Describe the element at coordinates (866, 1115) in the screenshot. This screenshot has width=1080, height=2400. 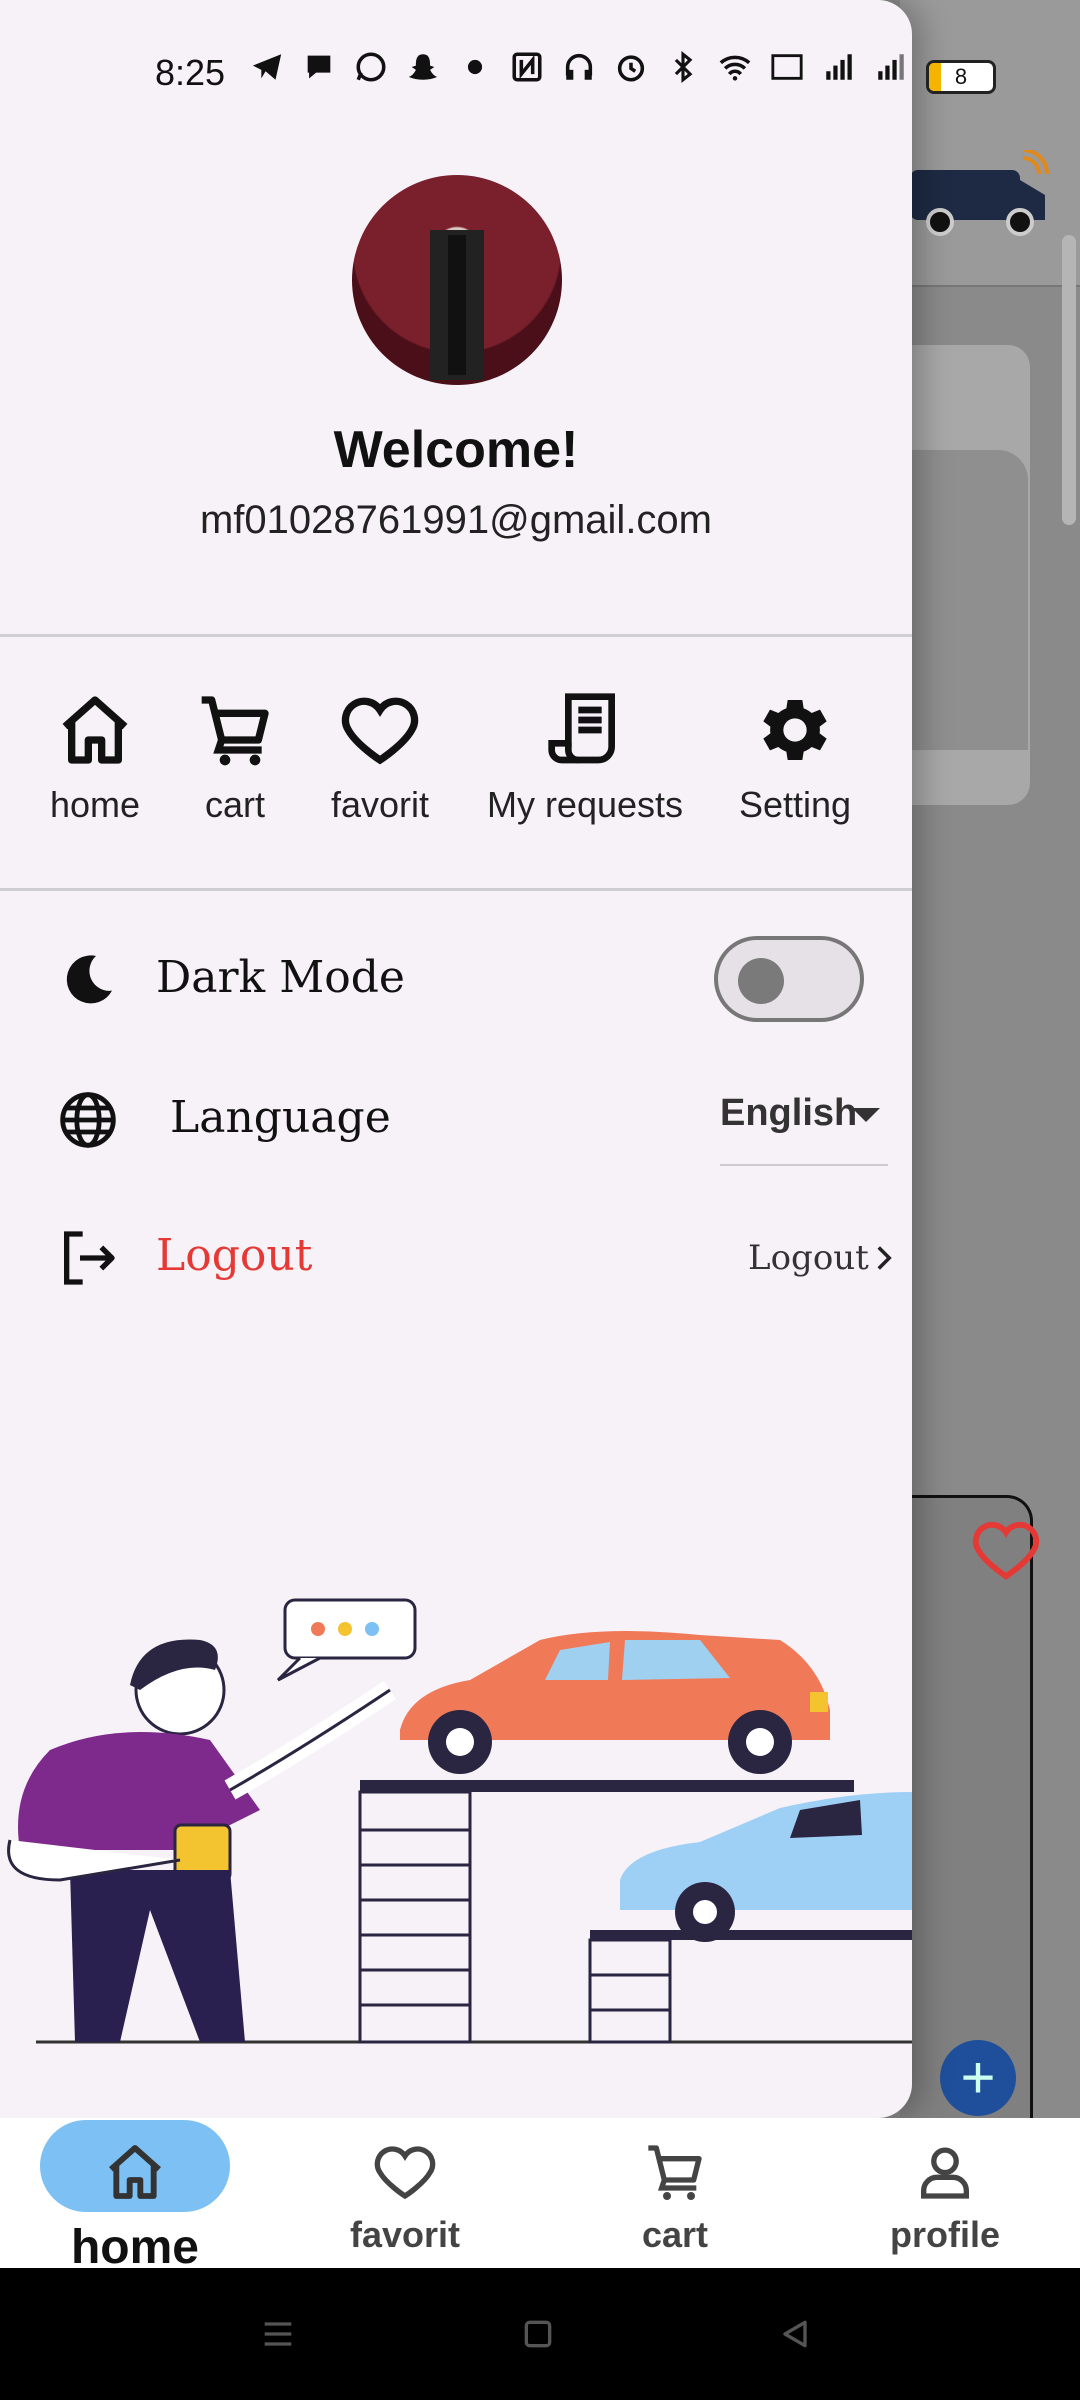
I see `chevron-down-icon` at that location.